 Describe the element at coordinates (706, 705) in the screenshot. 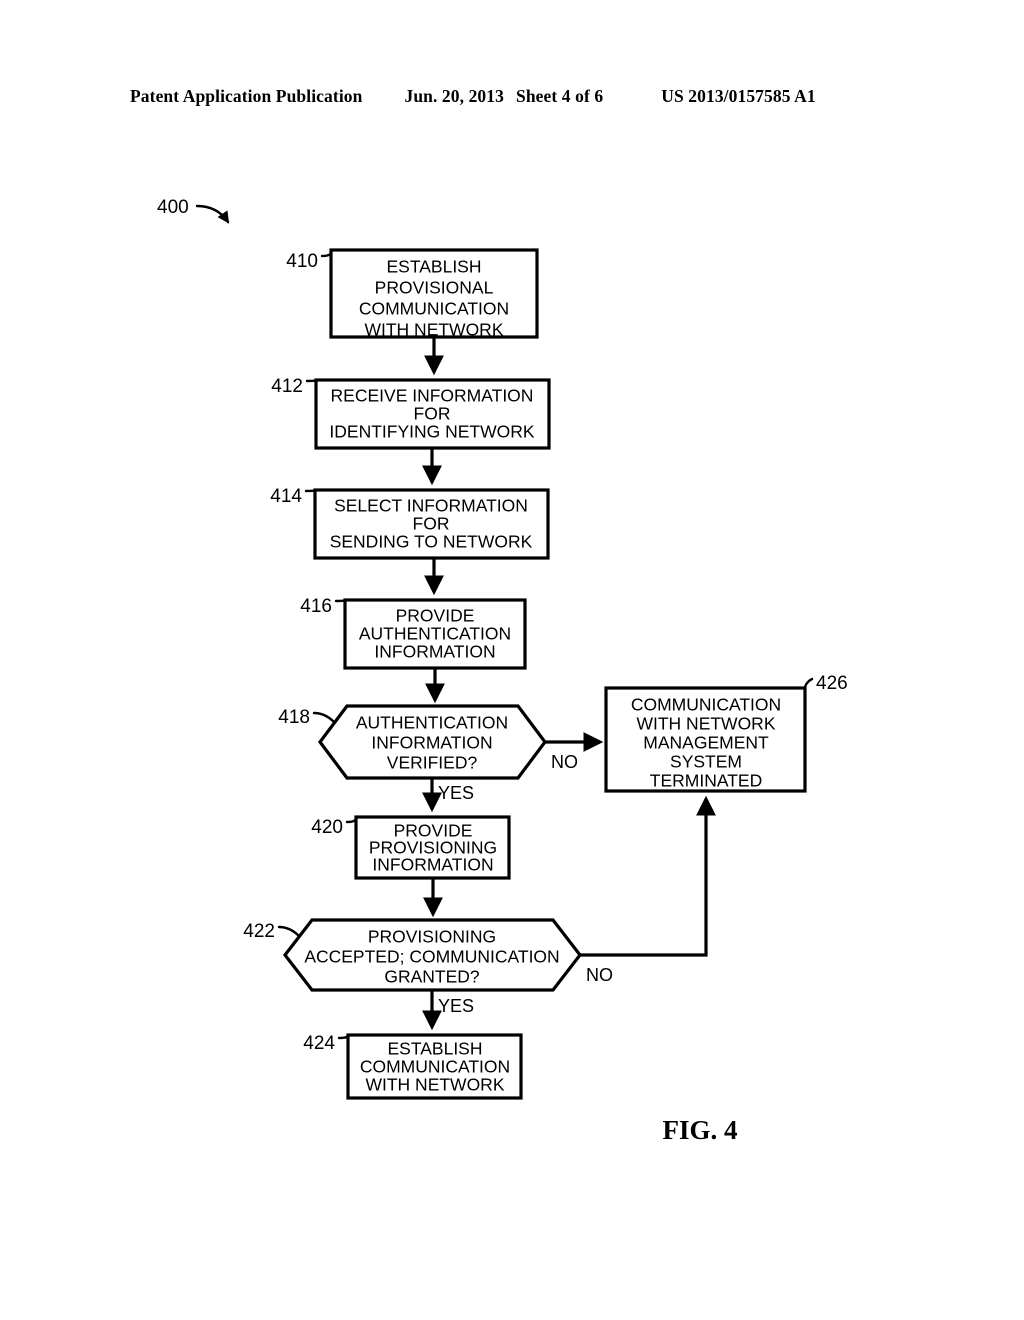

I see `node-426-line-1: COMMUNICATION` at that location.